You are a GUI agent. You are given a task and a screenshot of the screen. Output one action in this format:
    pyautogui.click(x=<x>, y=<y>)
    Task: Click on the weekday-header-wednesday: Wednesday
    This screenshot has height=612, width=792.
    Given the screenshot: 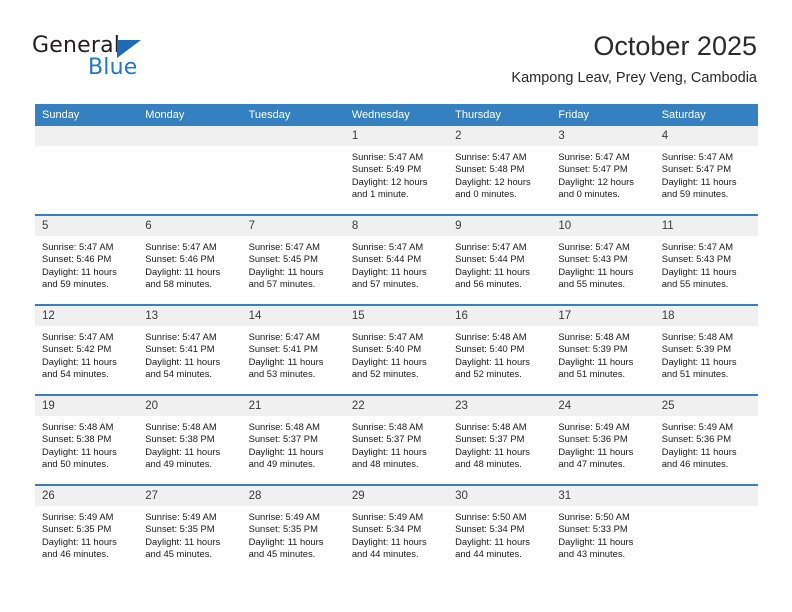 What is the action you would take?
    pyautogui.click(x=396, y=115)
    